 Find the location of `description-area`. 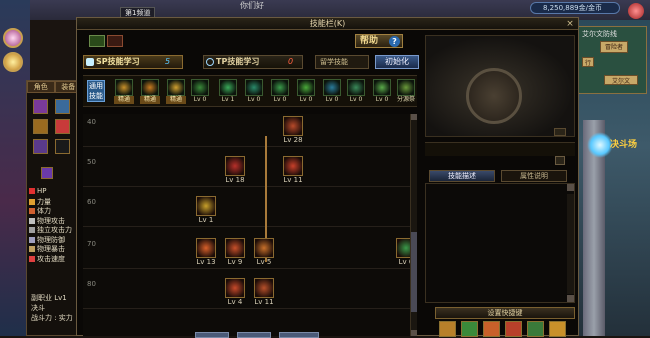

description-area is located at coordinates (500, 243).